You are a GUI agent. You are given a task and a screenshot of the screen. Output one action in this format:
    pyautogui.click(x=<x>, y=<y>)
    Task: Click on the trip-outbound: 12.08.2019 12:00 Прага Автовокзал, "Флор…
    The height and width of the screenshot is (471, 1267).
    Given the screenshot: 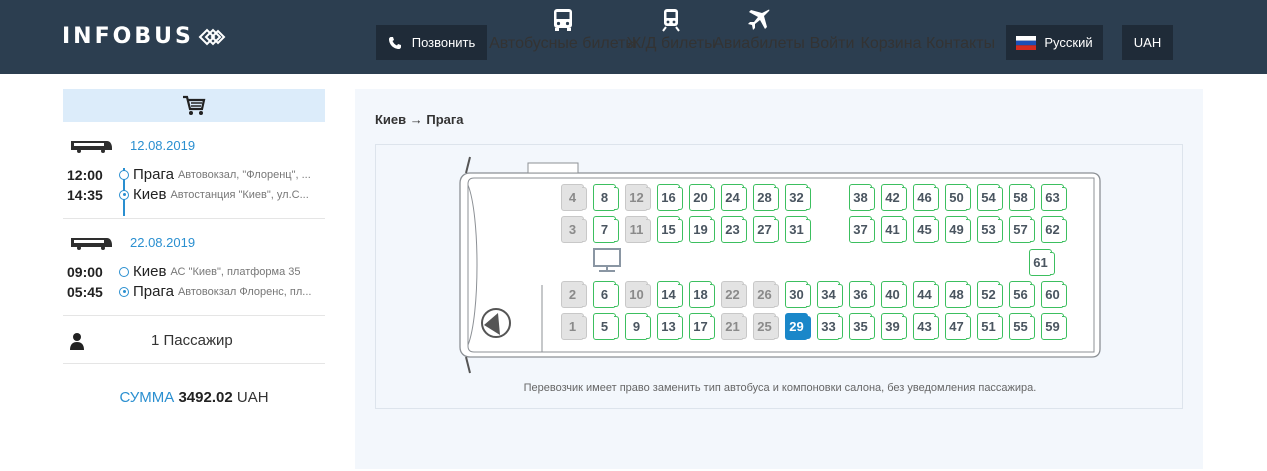 What is the action you would take?
    pyautogui.click(x=194, y=170)
    